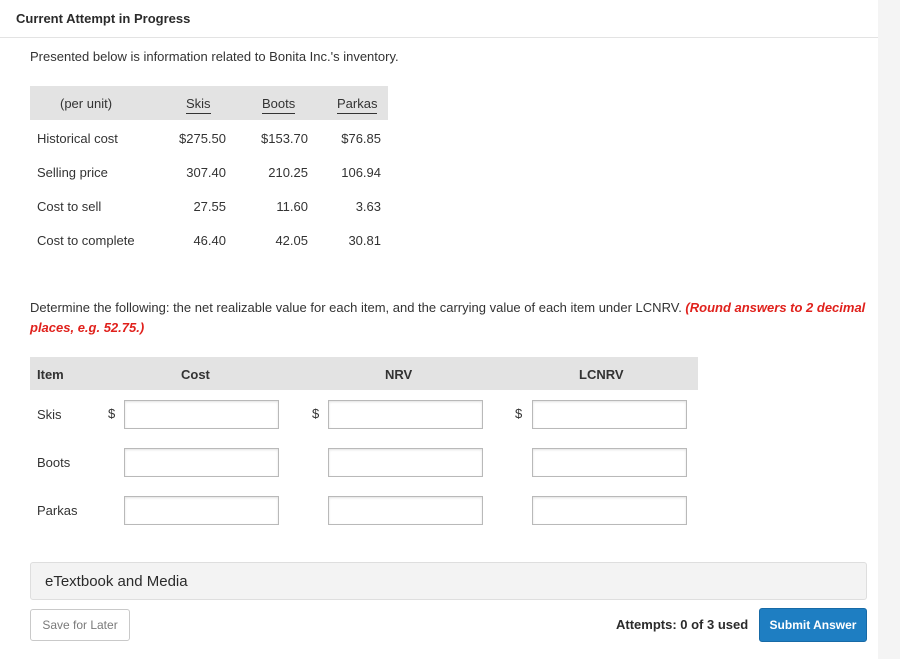 The image size is (900, 659). What do you see at coordinates (201, 510) in the screenshot?
I see `parkas-cost-input` at bounding box center [201, 510].